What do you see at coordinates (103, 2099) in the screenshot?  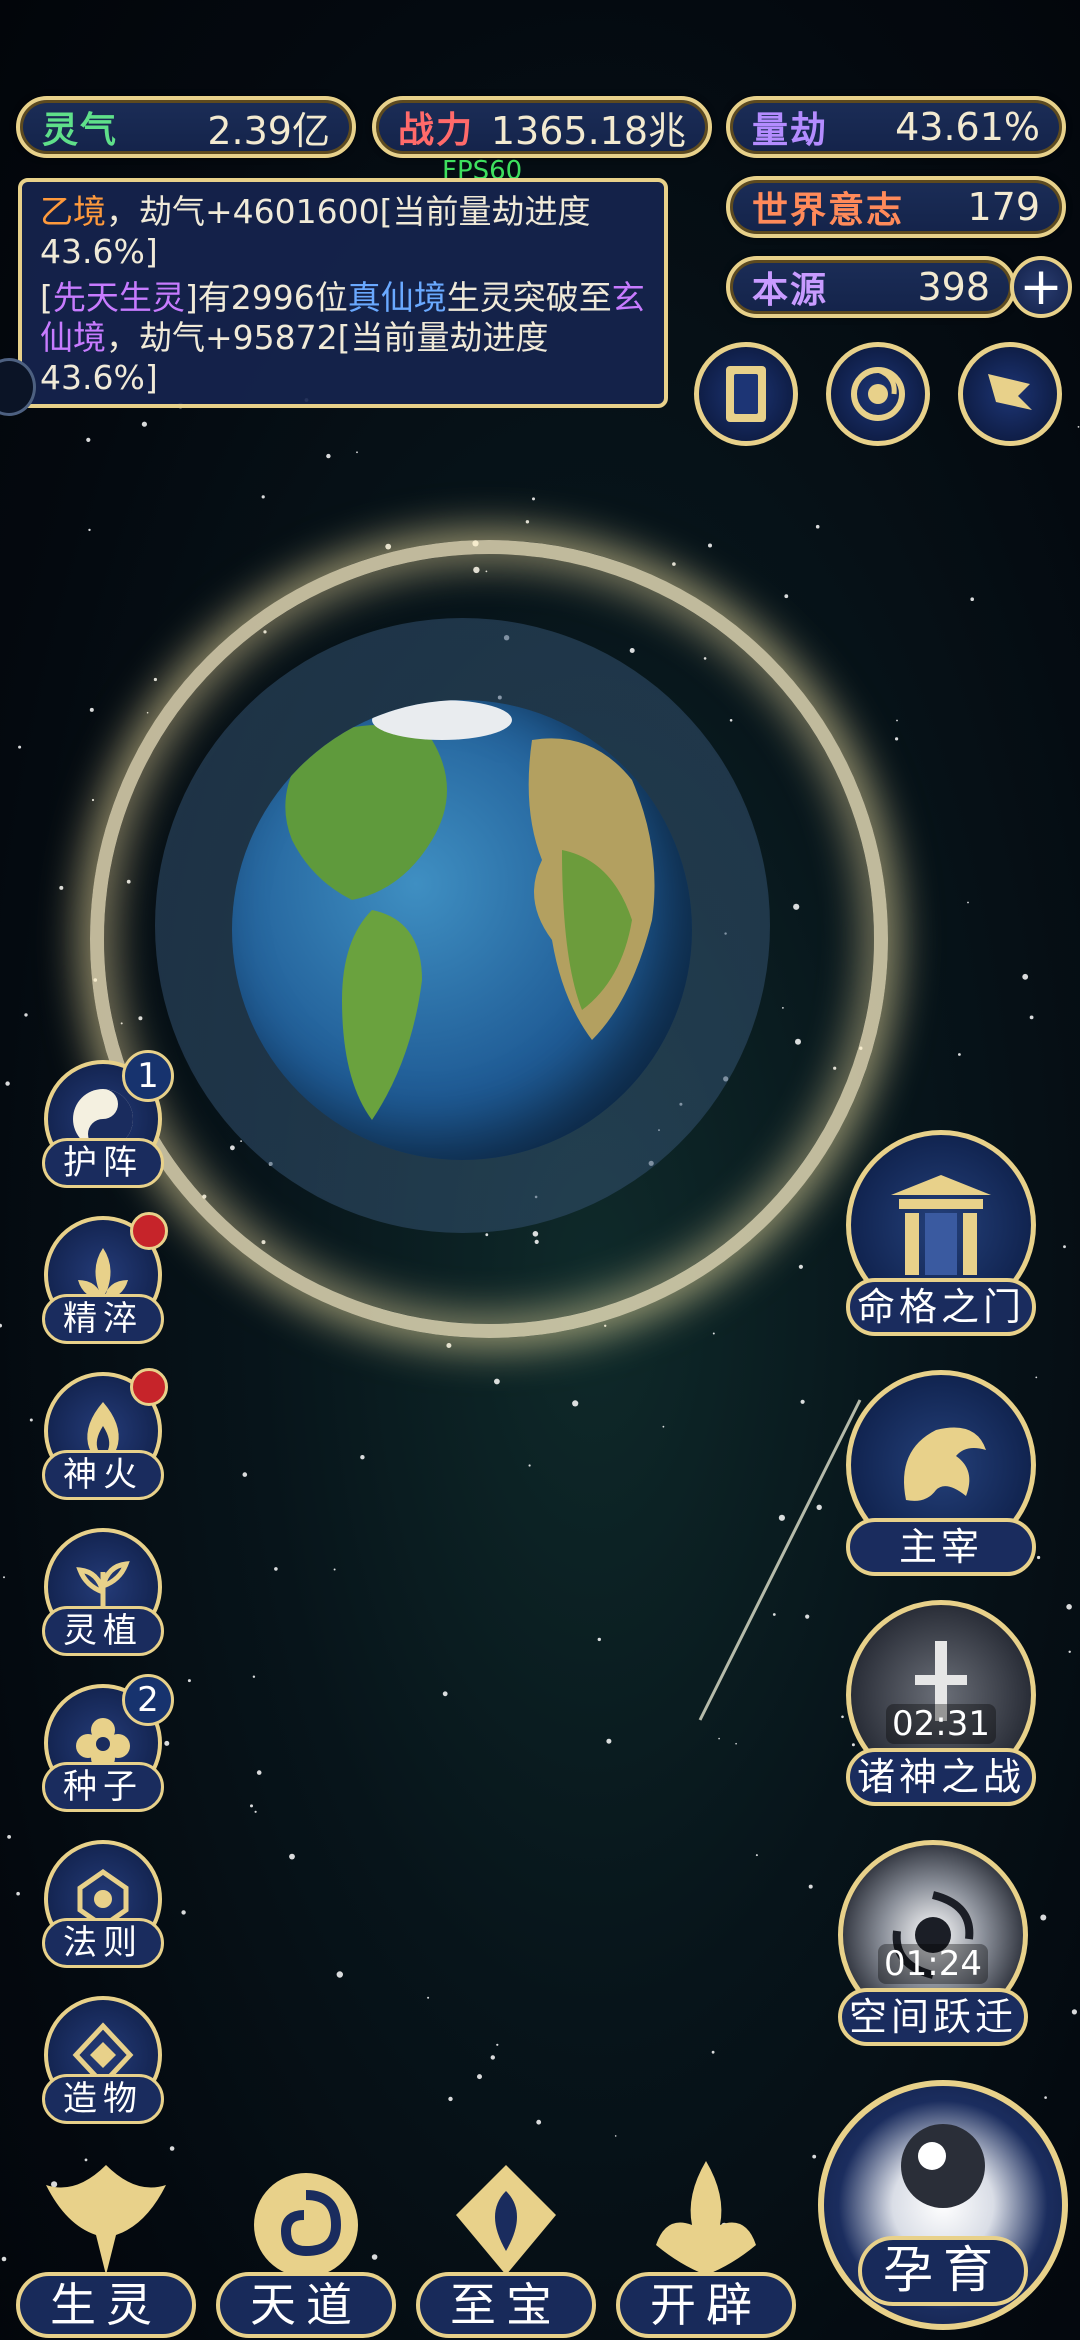 I see `zaowu-label: 造物` at bounding box center [103, 2099].